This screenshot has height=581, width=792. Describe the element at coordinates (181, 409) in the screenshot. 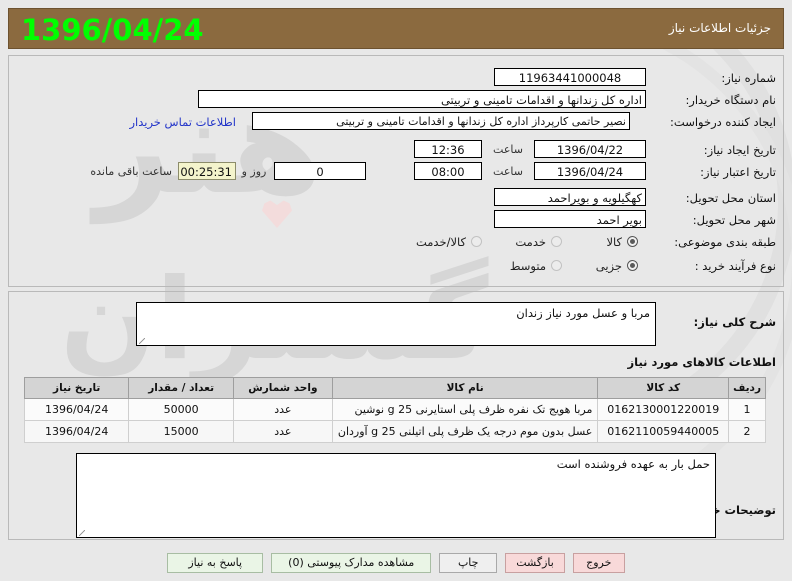

I see `cell-qty: 50000` at that location.